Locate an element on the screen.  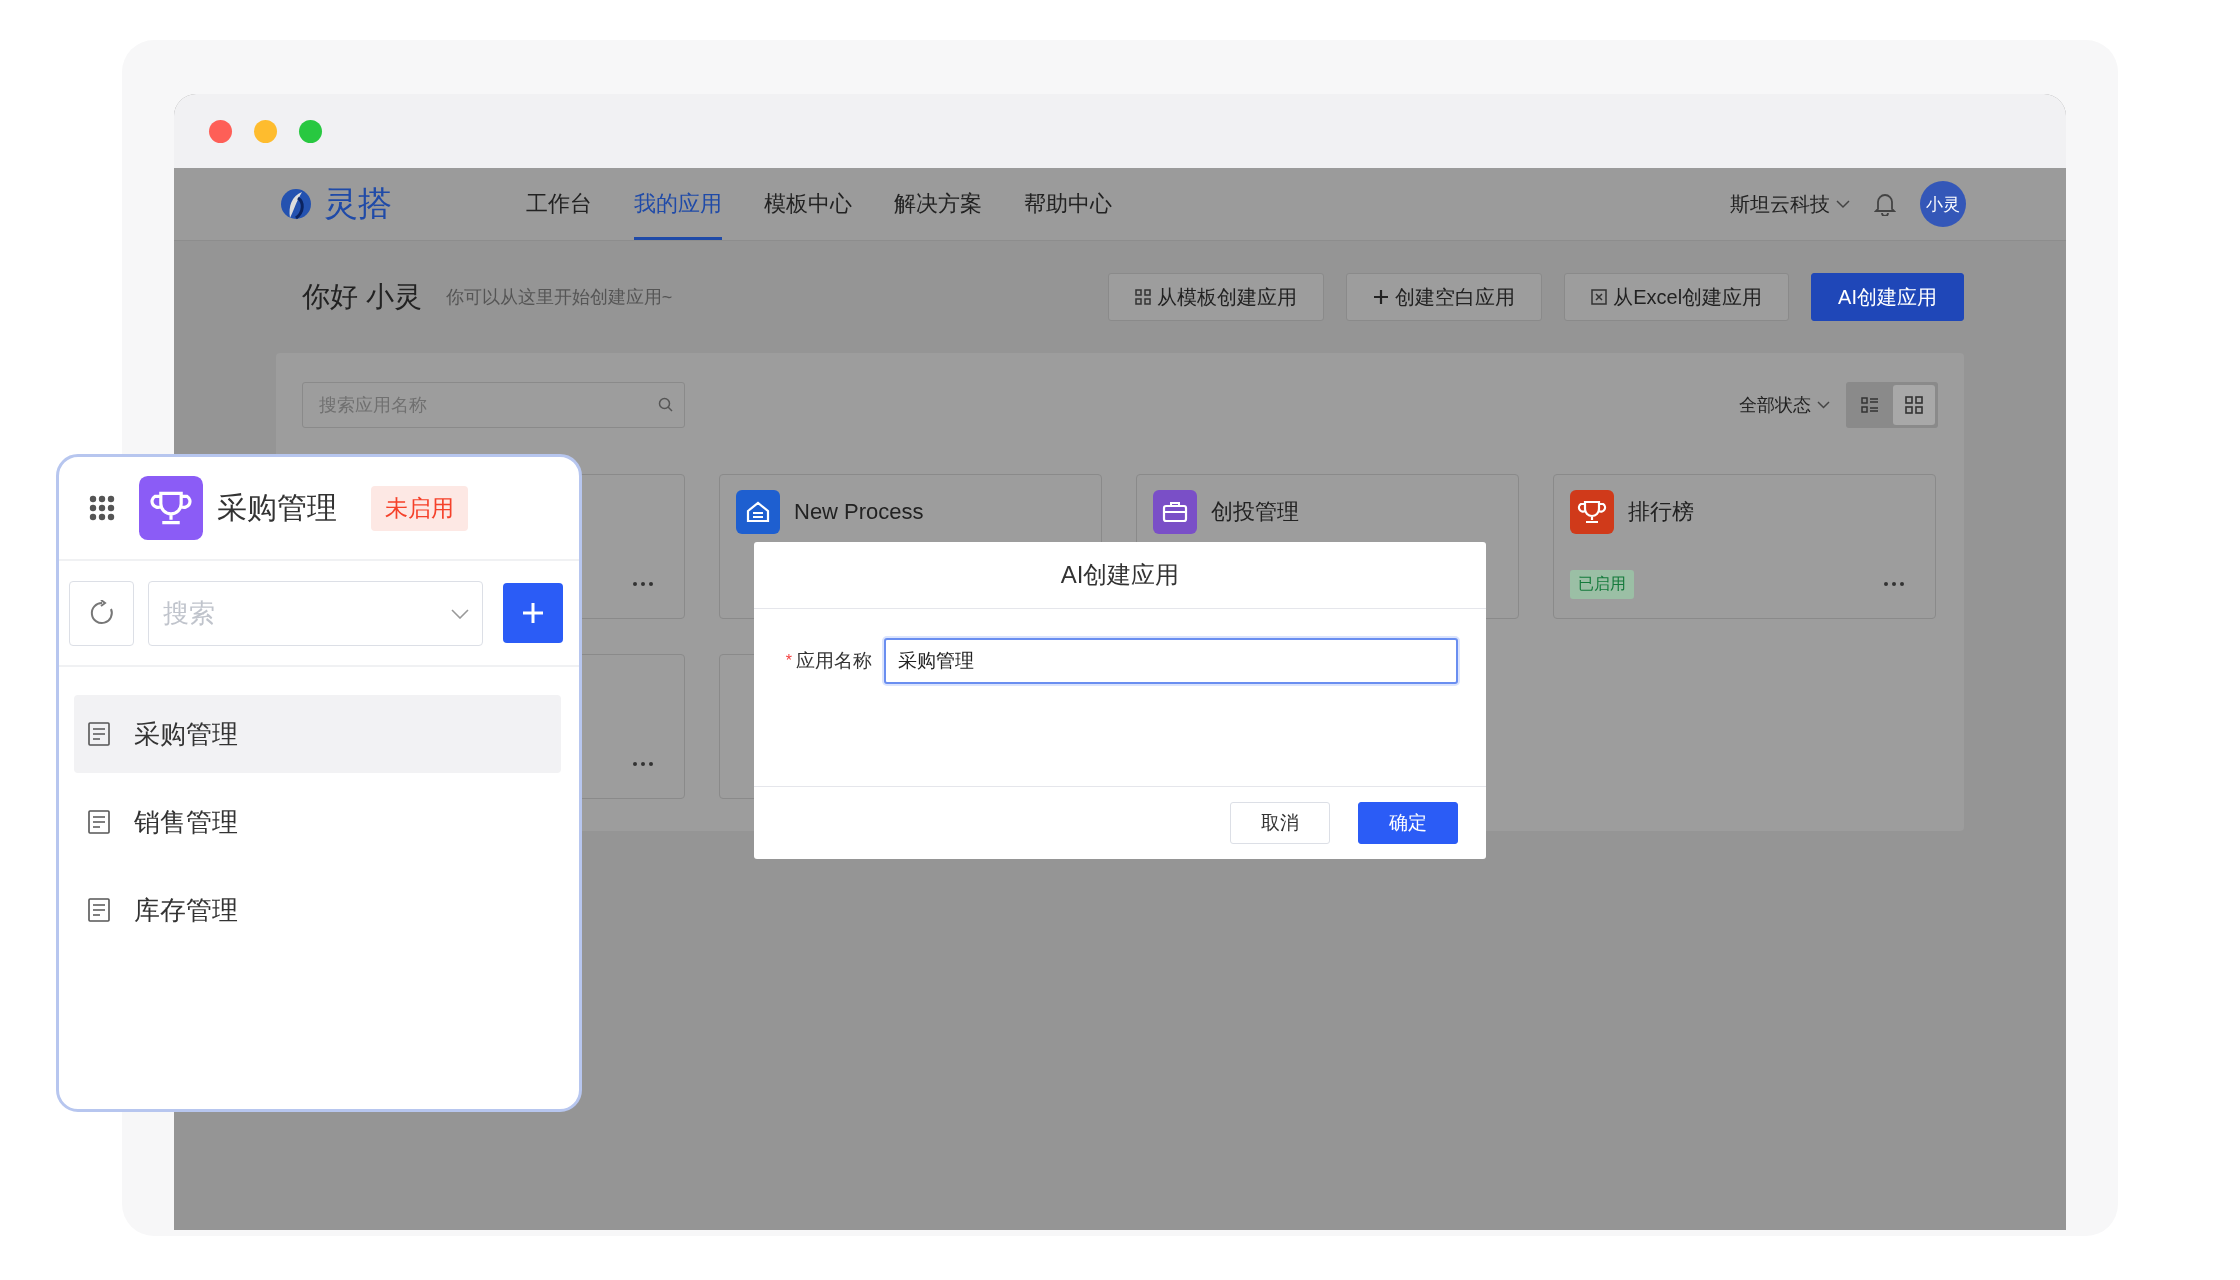
status-badge: 未启用 is located at coordinates (419, 508).